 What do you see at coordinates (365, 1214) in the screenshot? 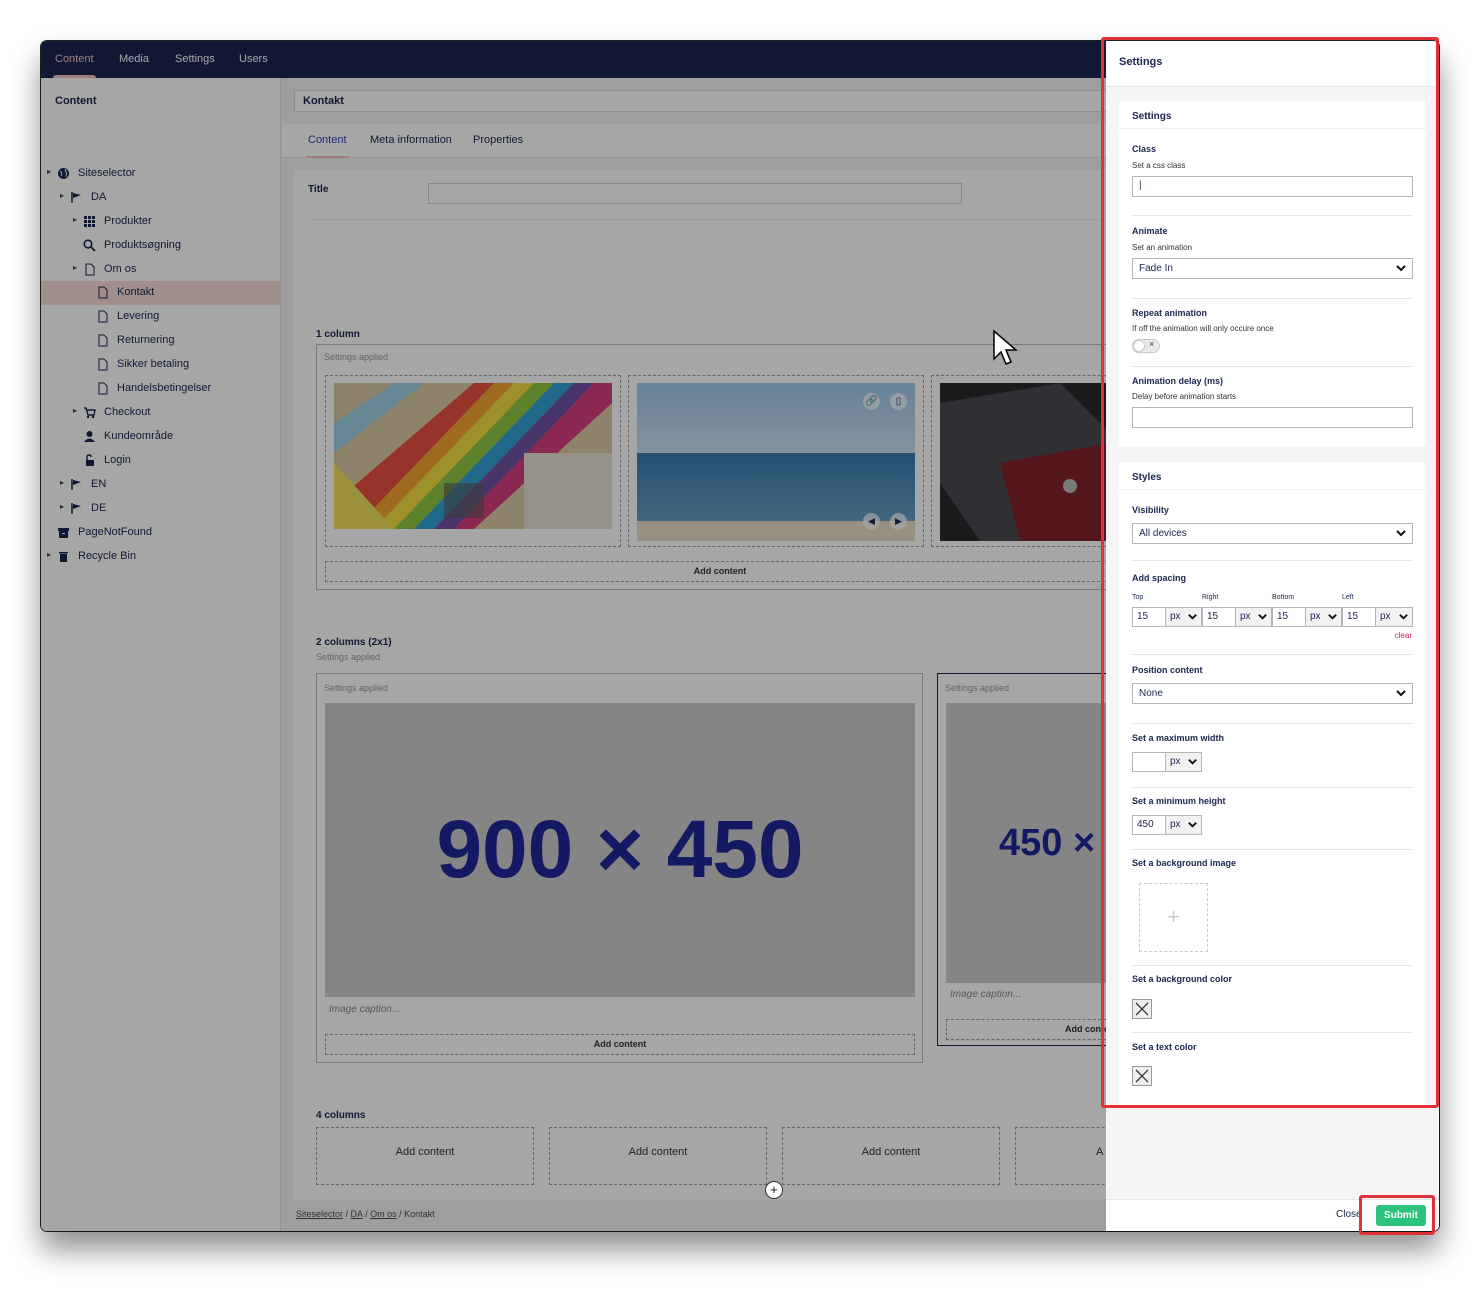
I see `breadcrumb: Siteselector / DA / Om os / Kontakt` at bounding box center [365, 1214].